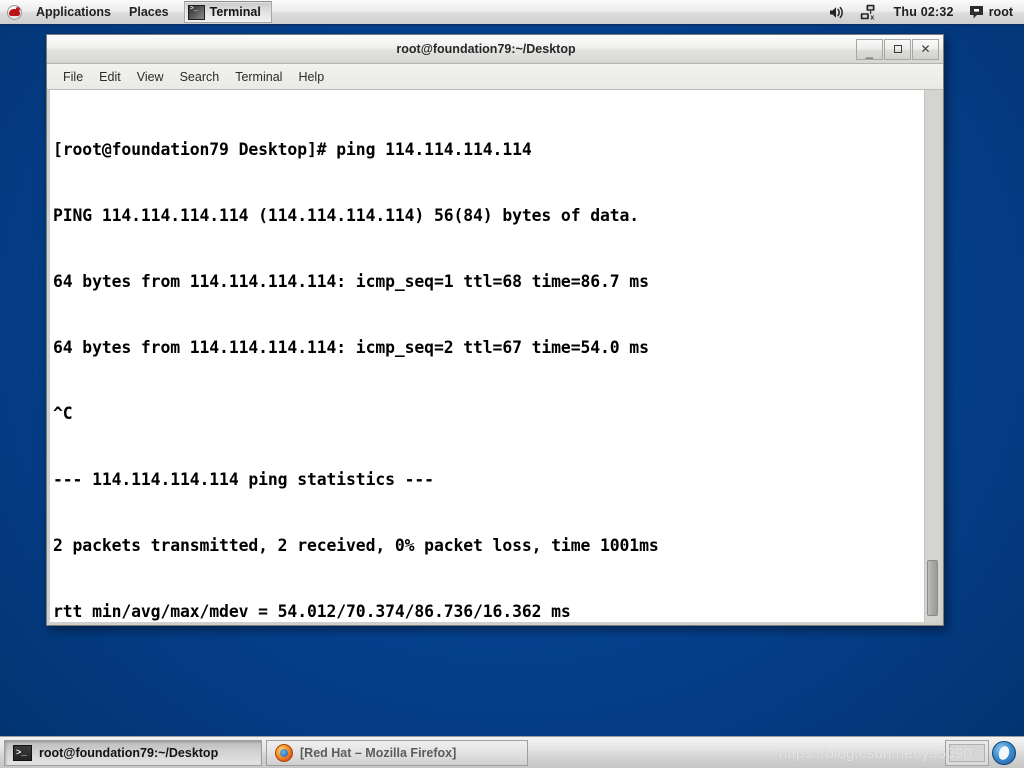 The height and width of the screenshot is (768, 1024). I want to click on minimize-button: _, so click(869, 49).